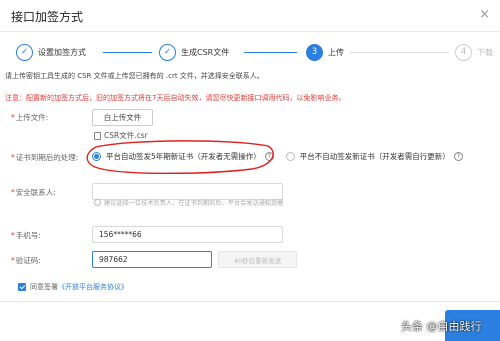 Image resolution: width=500 pixels, height=341 pixels. Describe the element at coordinates (325, 52) in the screenshot. I see `step-3: 3 上传` at that location.